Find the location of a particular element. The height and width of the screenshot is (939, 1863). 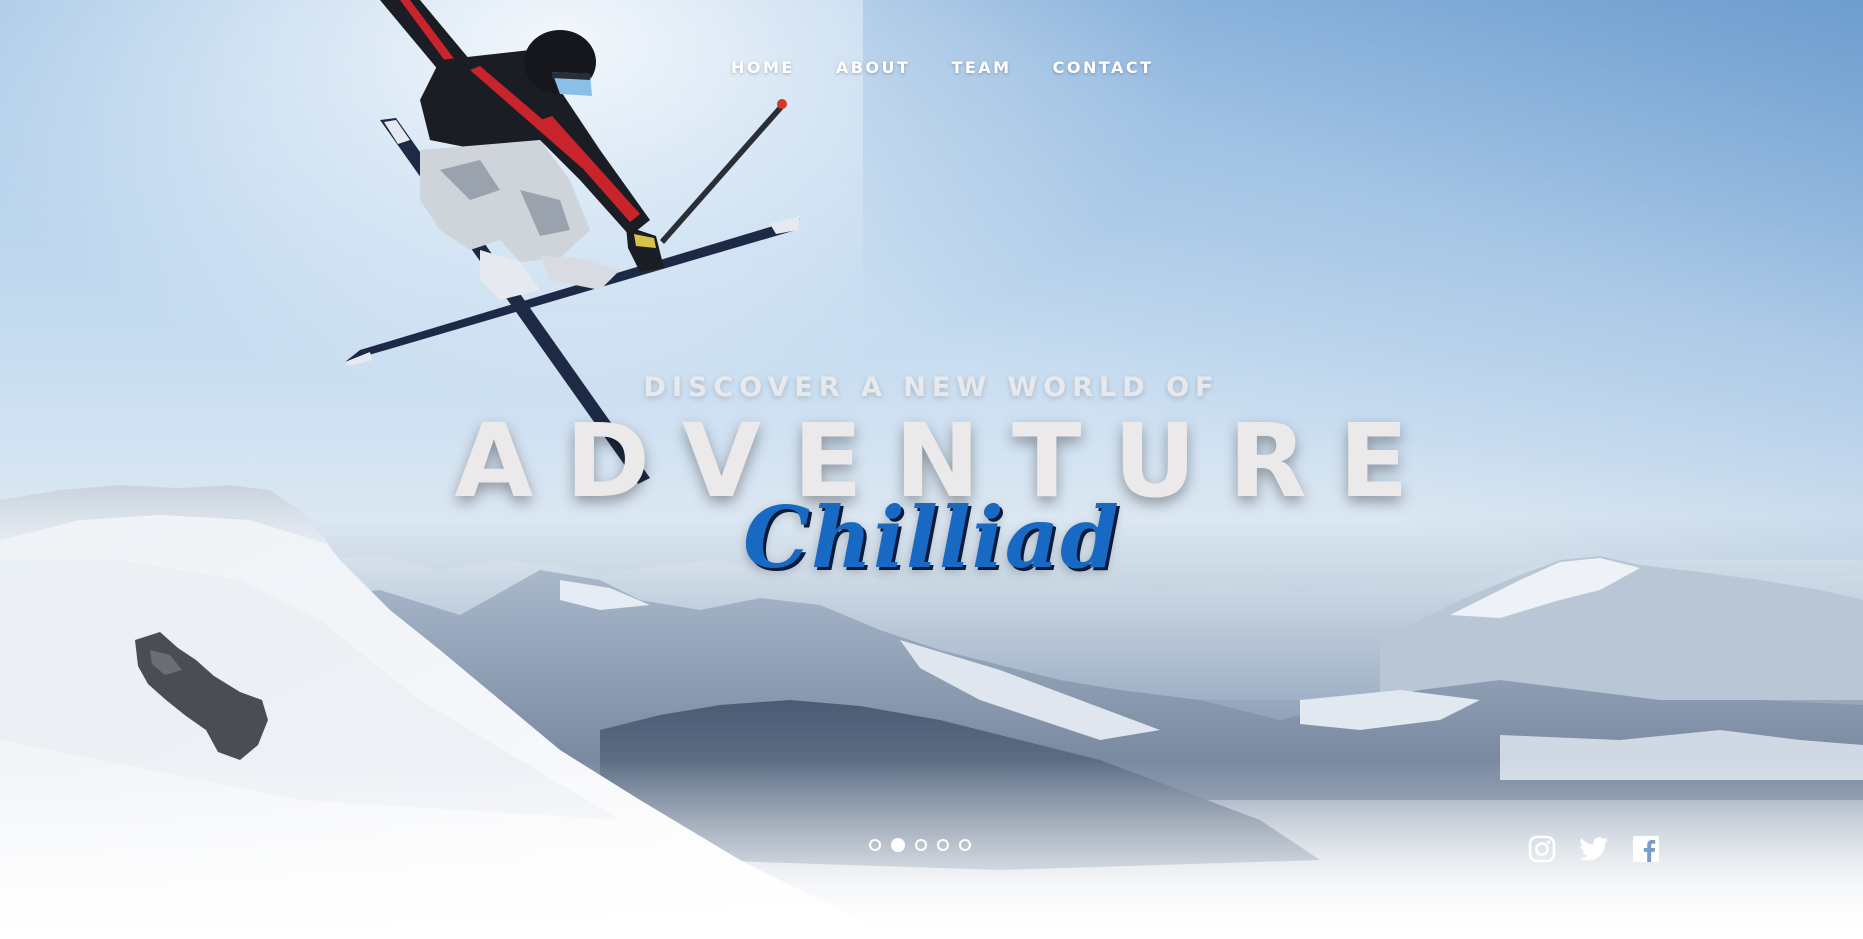

nav-link-team: TEAM is located at coordinates (981, 67).